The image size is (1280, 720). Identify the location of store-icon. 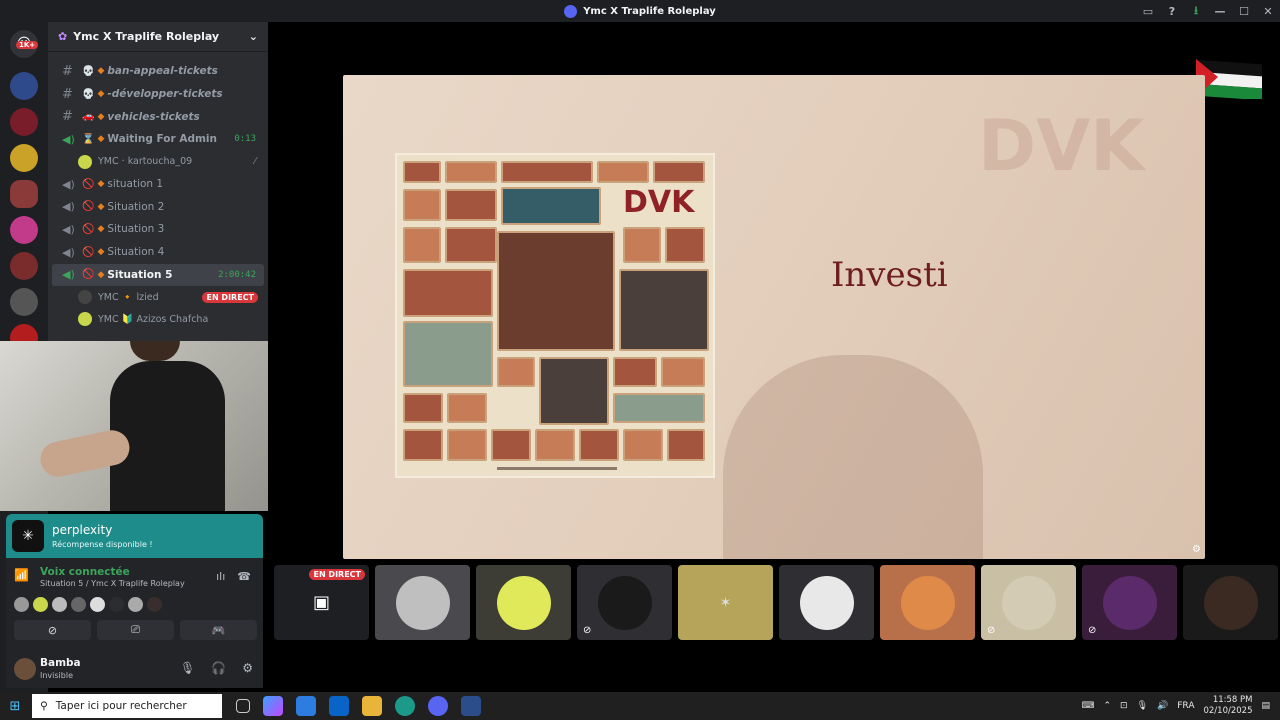
(306, 706).